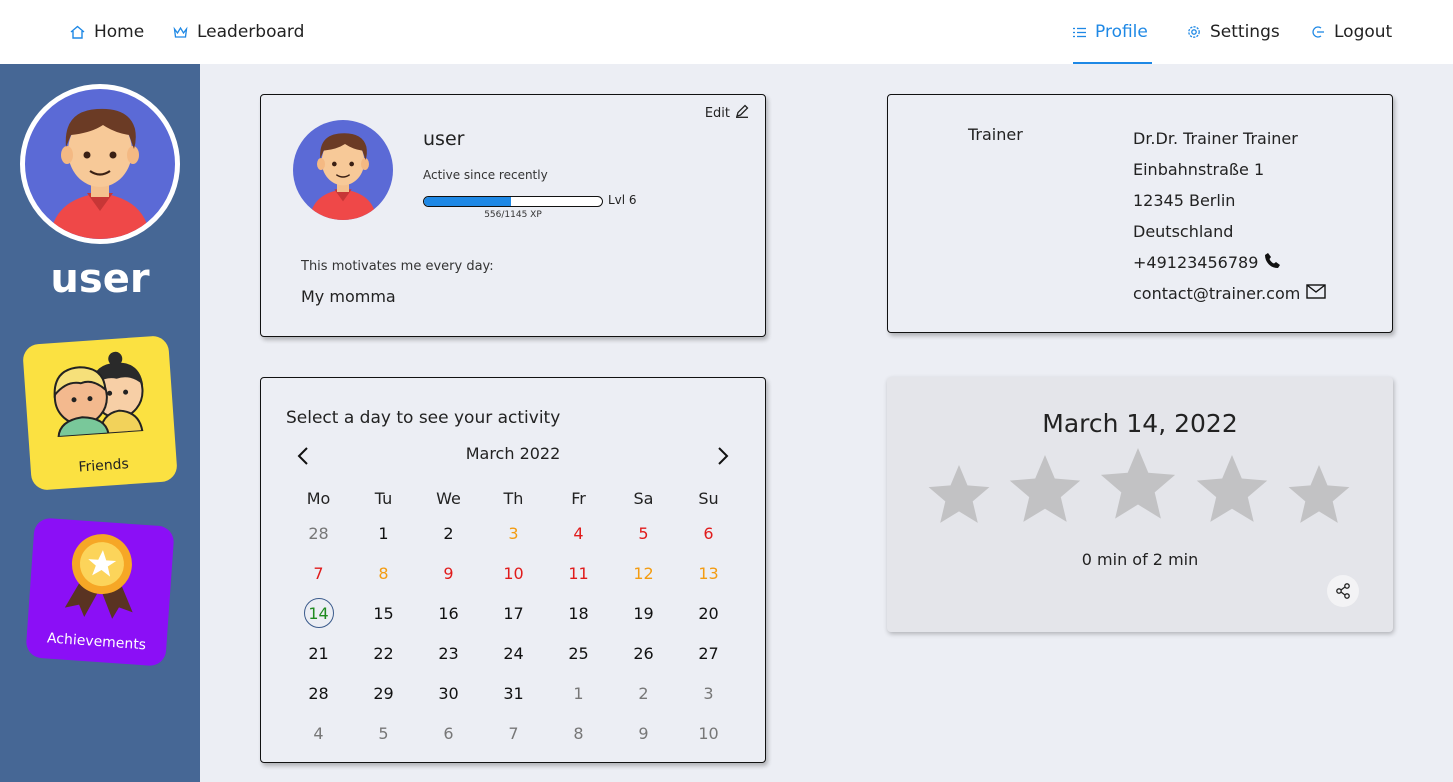 The width and height of the screenshot is (1453, 782). Describe the element at coordinates (1194, 32) in the screenshot. I see `gear-icon` at that location.